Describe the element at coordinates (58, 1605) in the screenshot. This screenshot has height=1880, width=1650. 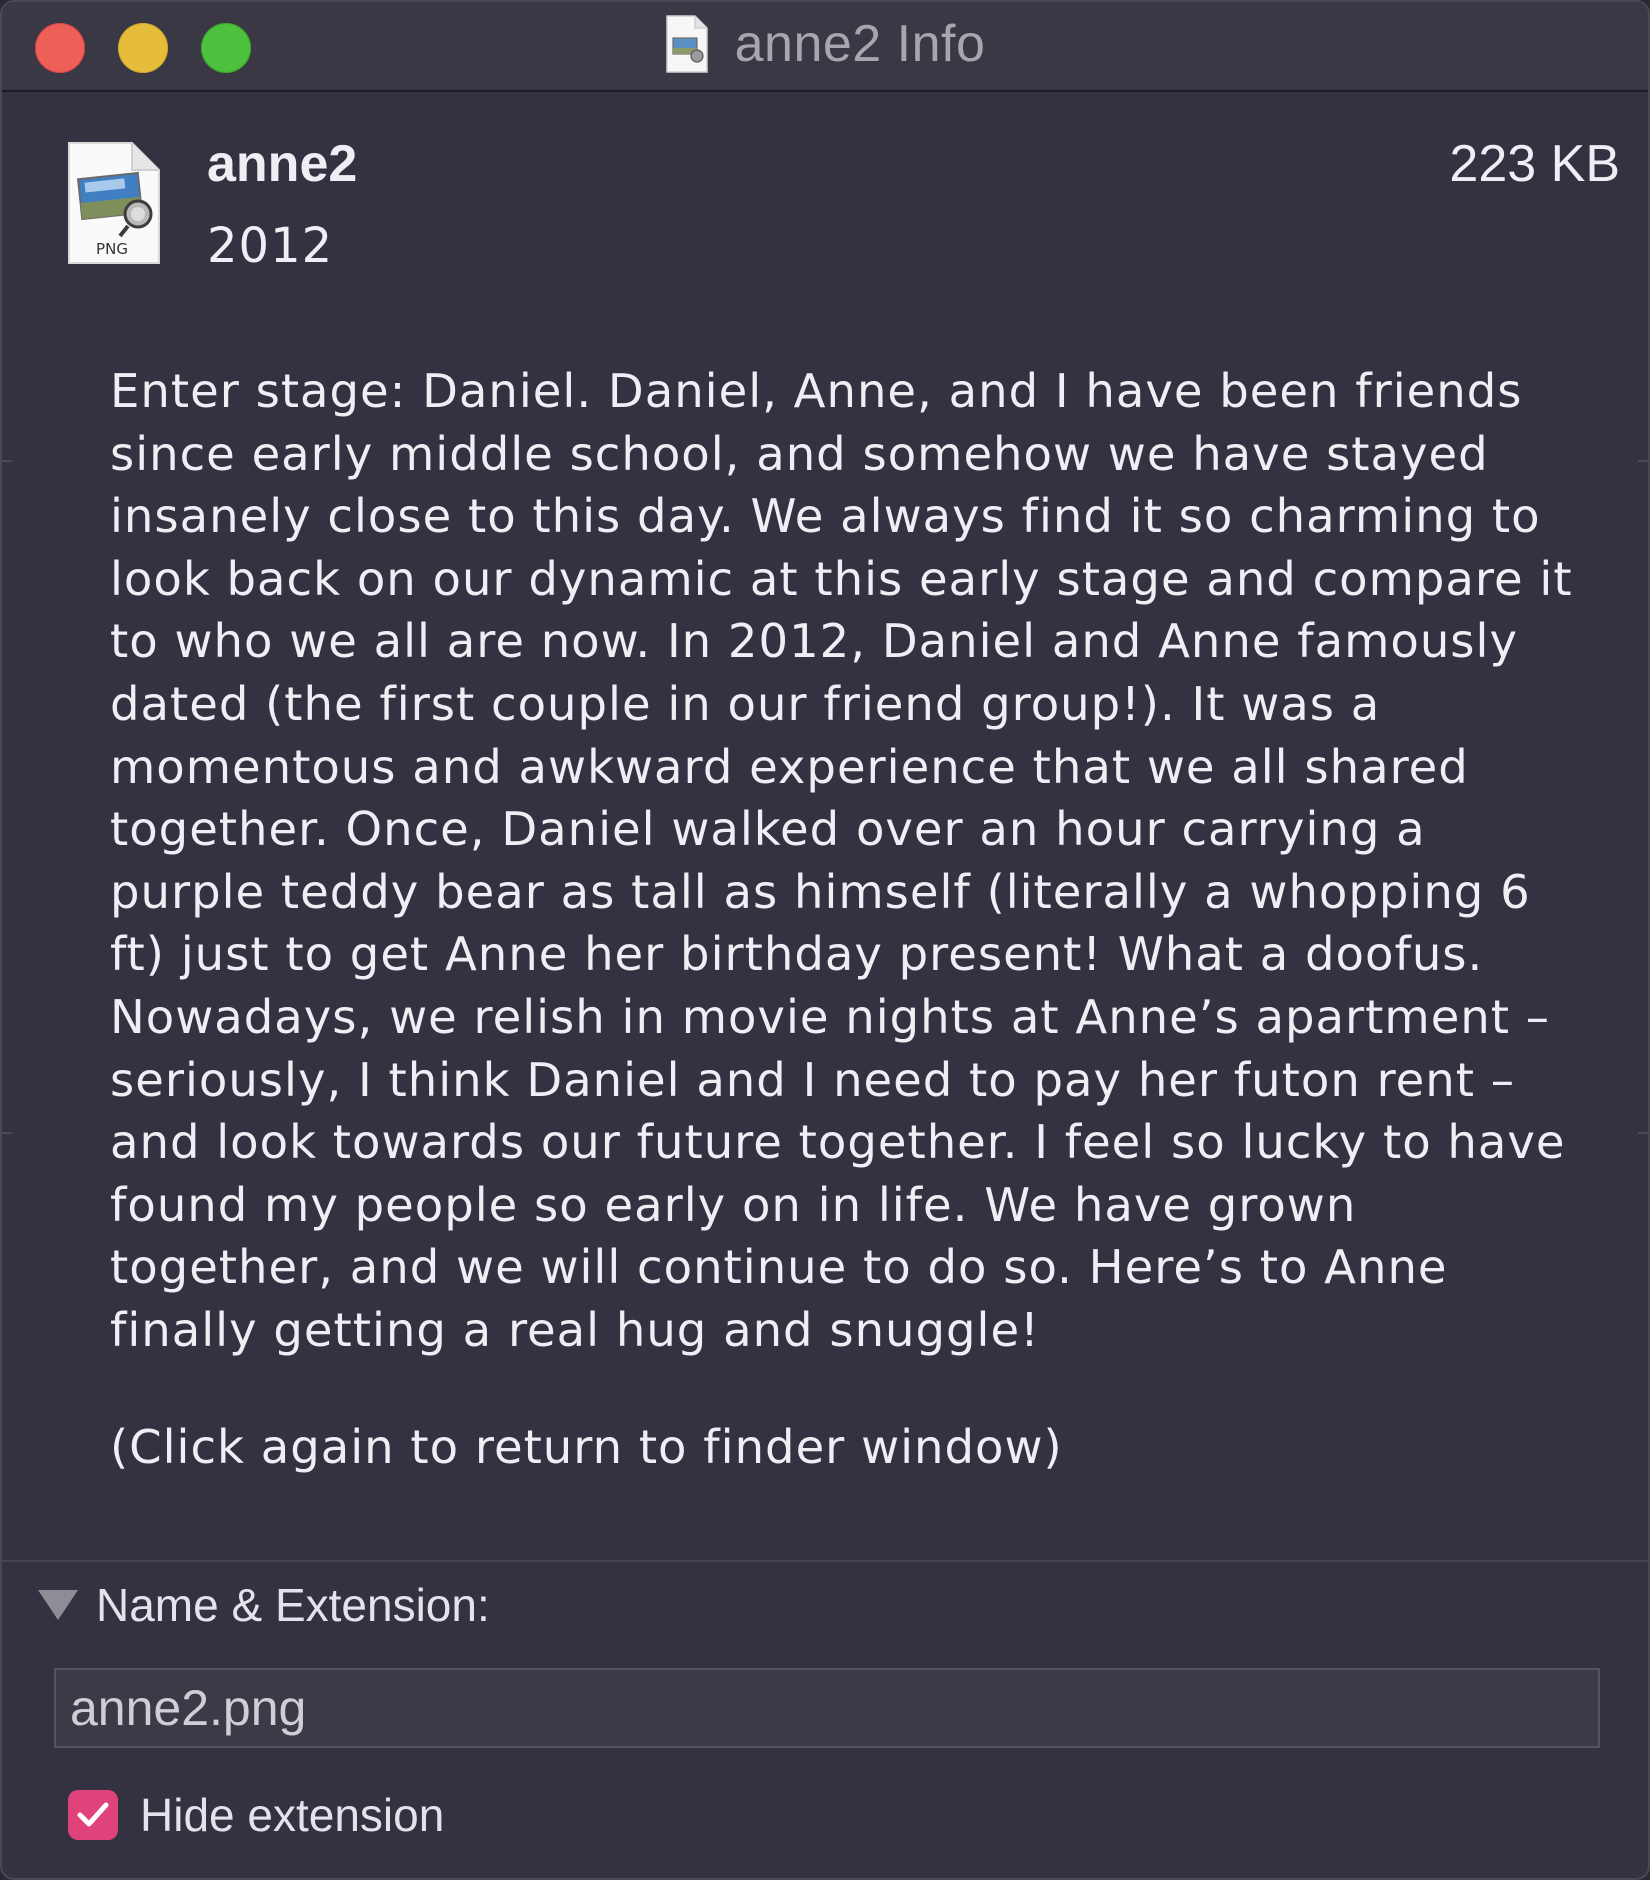
I see `disclosure-triangle-icon` at that location.